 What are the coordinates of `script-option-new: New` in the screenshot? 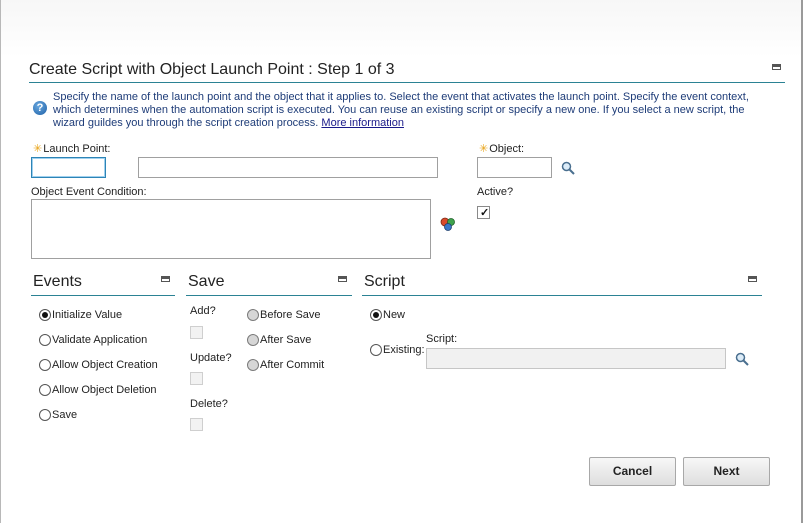 It's located at (387, 315).